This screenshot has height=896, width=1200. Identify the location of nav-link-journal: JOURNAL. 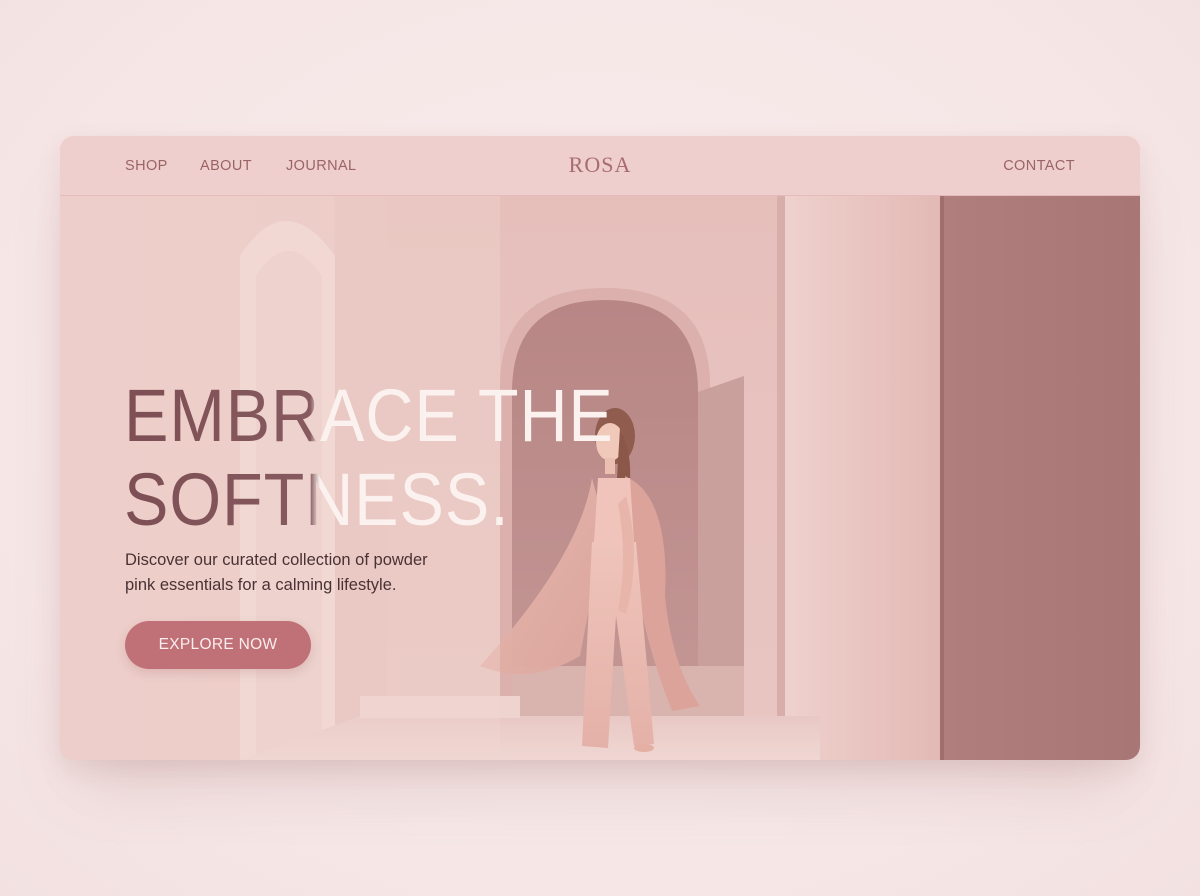
(321, 166).